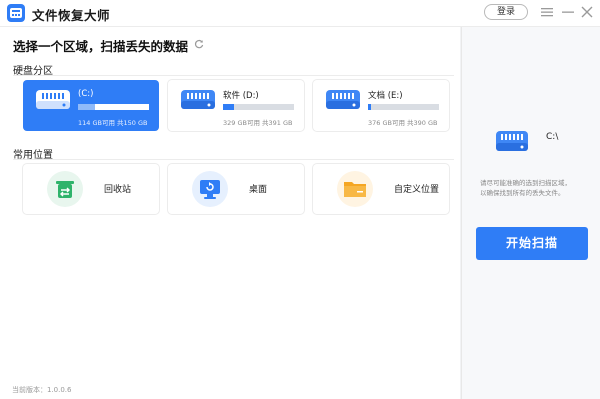  What do you see at coordinates (113, 123) in the screenshot?
I see `drive-size-text: 114 GB可用 共150 GB` at bounding box center [113, 123].